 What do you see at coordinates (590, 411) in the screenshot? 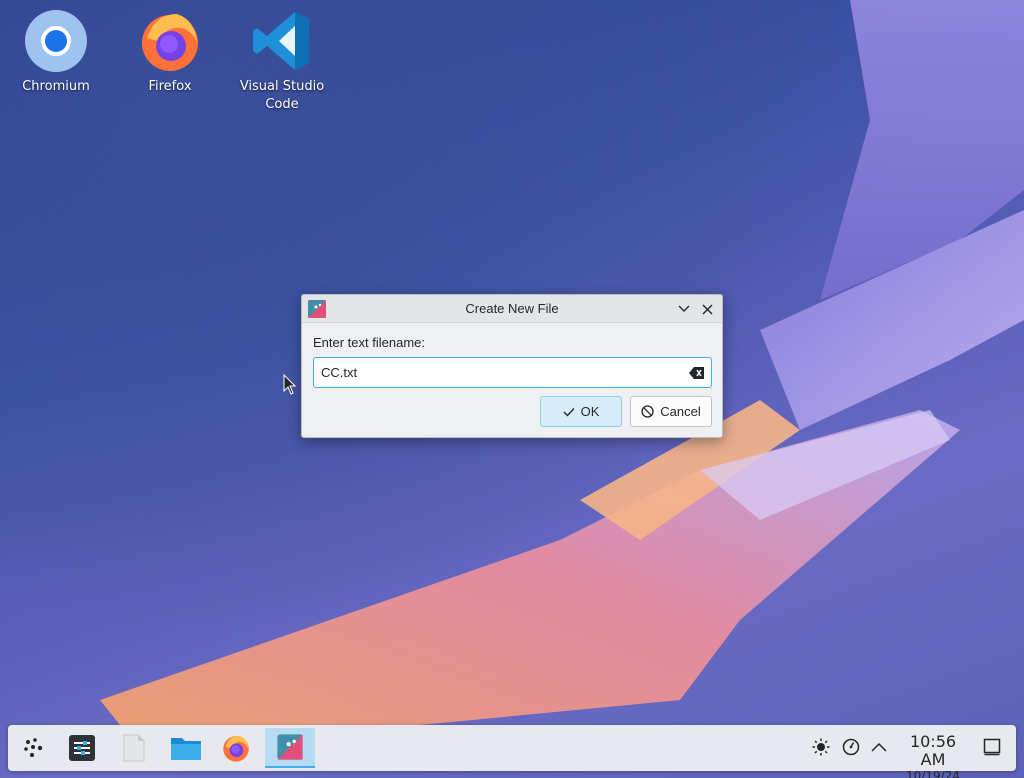
I see `ok-button-label: OK` at bounding box center [590, 411].